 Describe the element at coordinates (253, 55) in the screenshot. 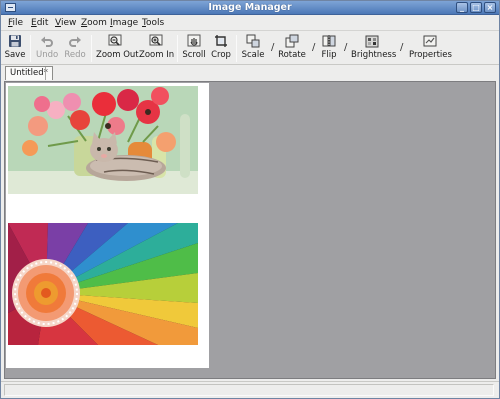

I see `scale-label: Scale` at that location.